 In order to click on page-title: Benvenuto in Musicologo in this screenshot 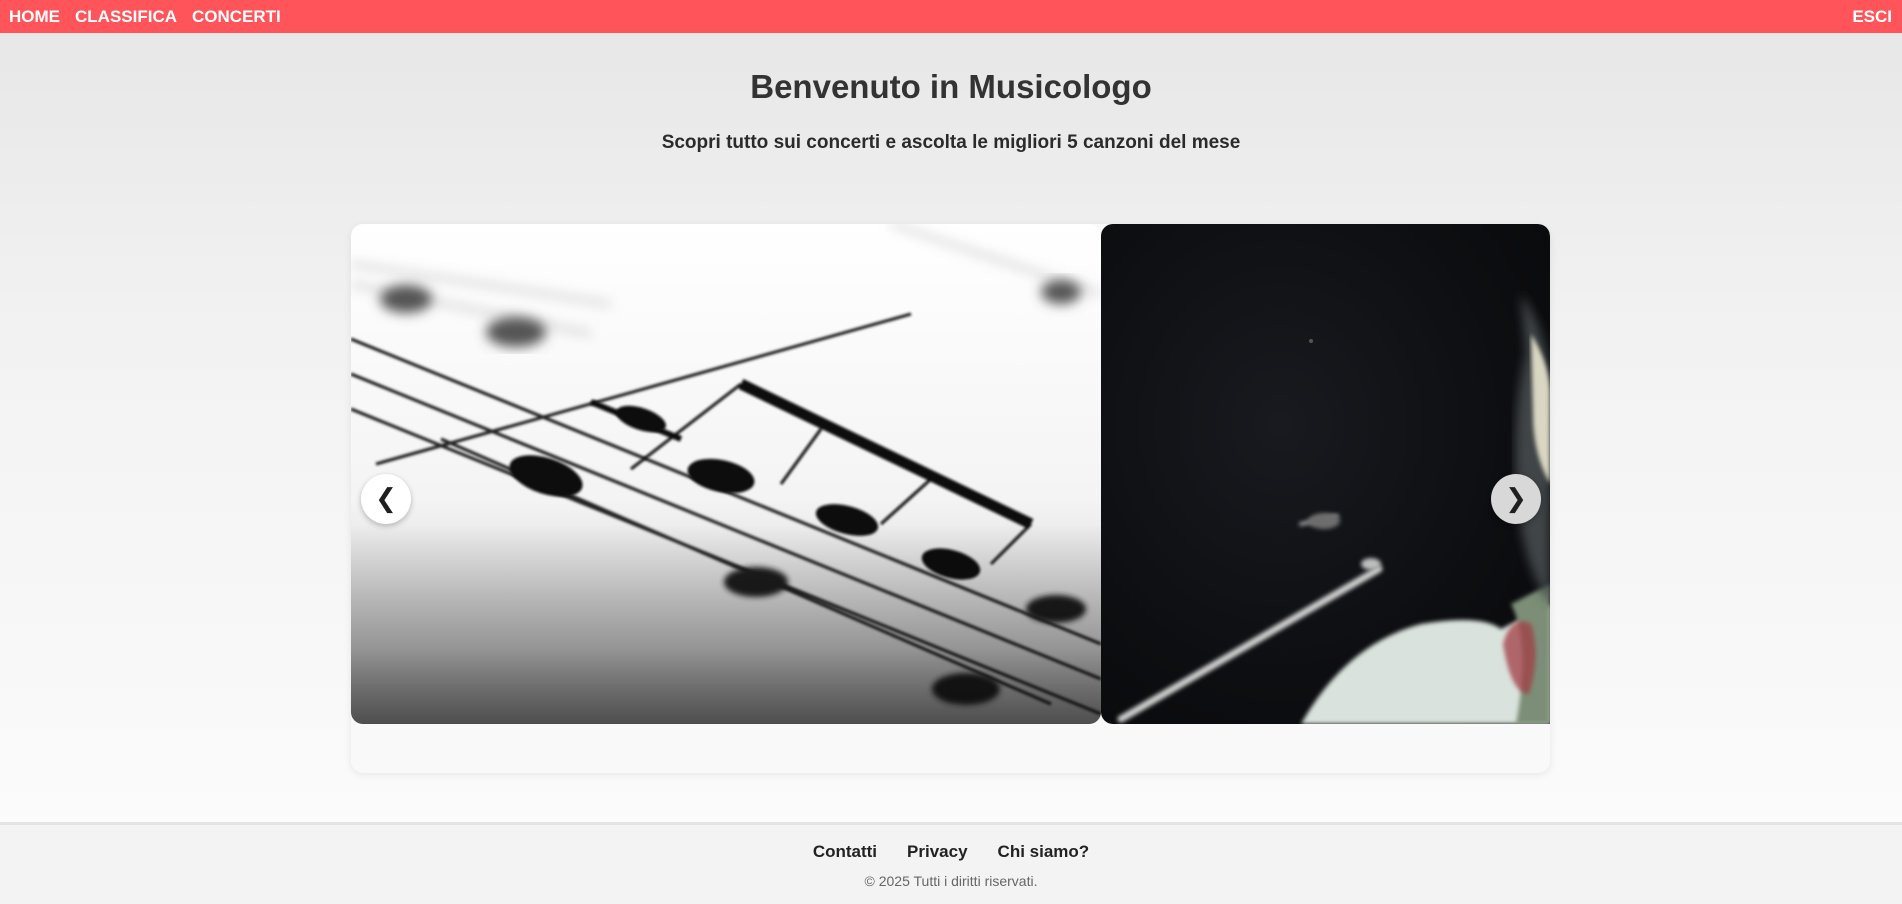, I will do `click(951, 86)`.